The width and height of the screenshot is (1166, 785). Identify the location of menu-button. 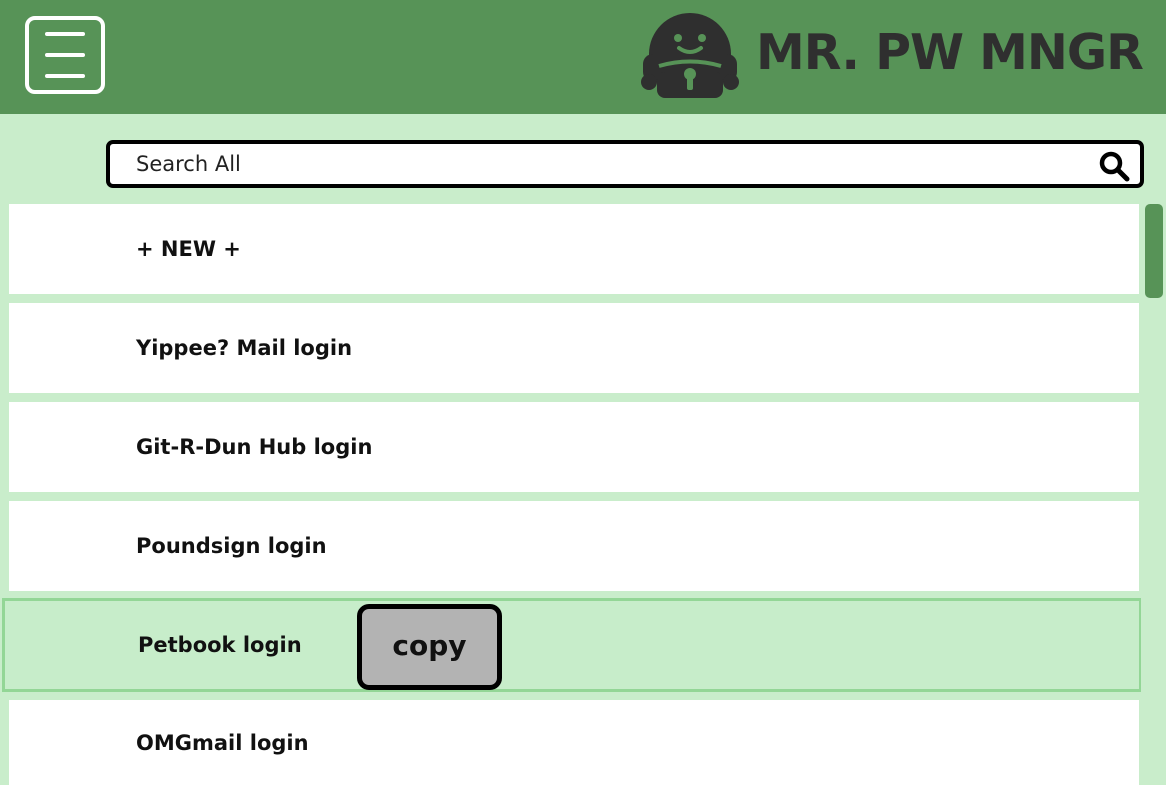
(65, 55).